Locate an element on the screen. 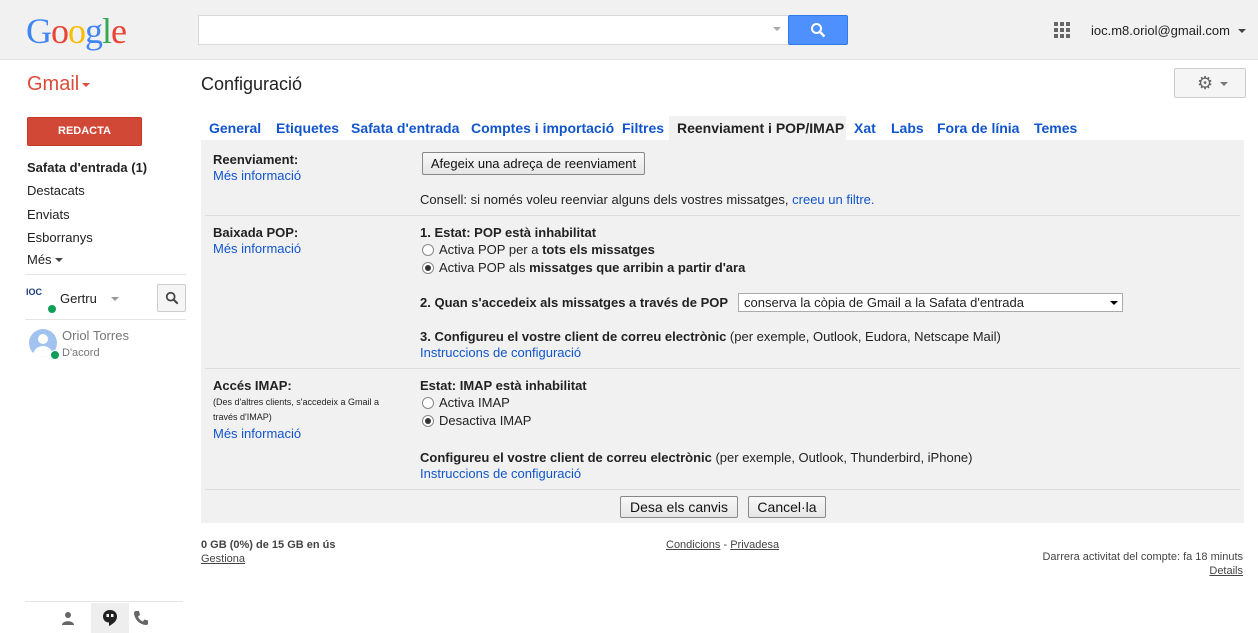 The image size is (1258, 633). tab-accounts-import: Comptes i importació is located at coordinates (542, 128).